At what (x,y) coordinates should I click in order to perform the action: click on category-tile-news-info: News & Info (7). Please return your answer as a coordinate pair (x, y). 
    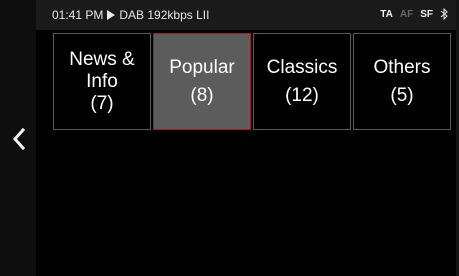
    Looking at the image, I should click on (102, 81).